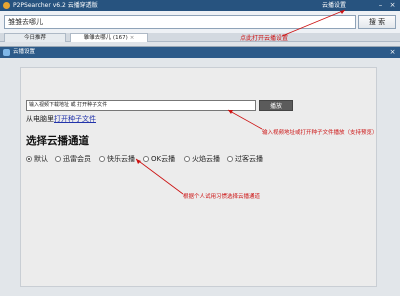 The width and height of the screenshot is (400, 296). I want to click on channel-heading: 选择云播通道, so click(57, 141).